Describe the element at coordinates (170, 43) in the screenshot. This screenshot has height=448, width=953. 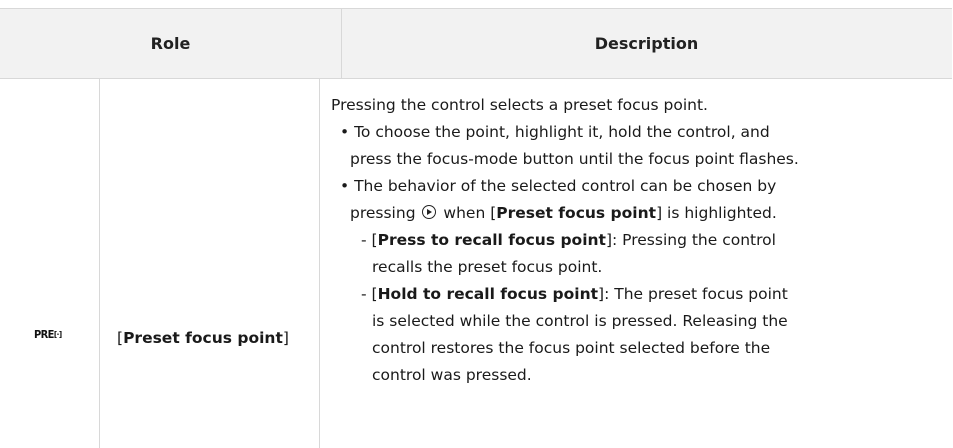
I see `header-role: Role` at that location.